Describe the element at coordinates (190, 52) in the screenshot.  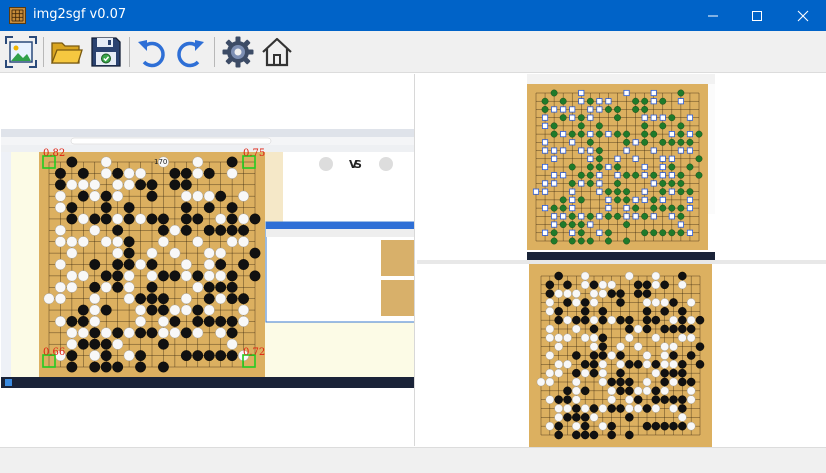
I see `redo-button` at that location.